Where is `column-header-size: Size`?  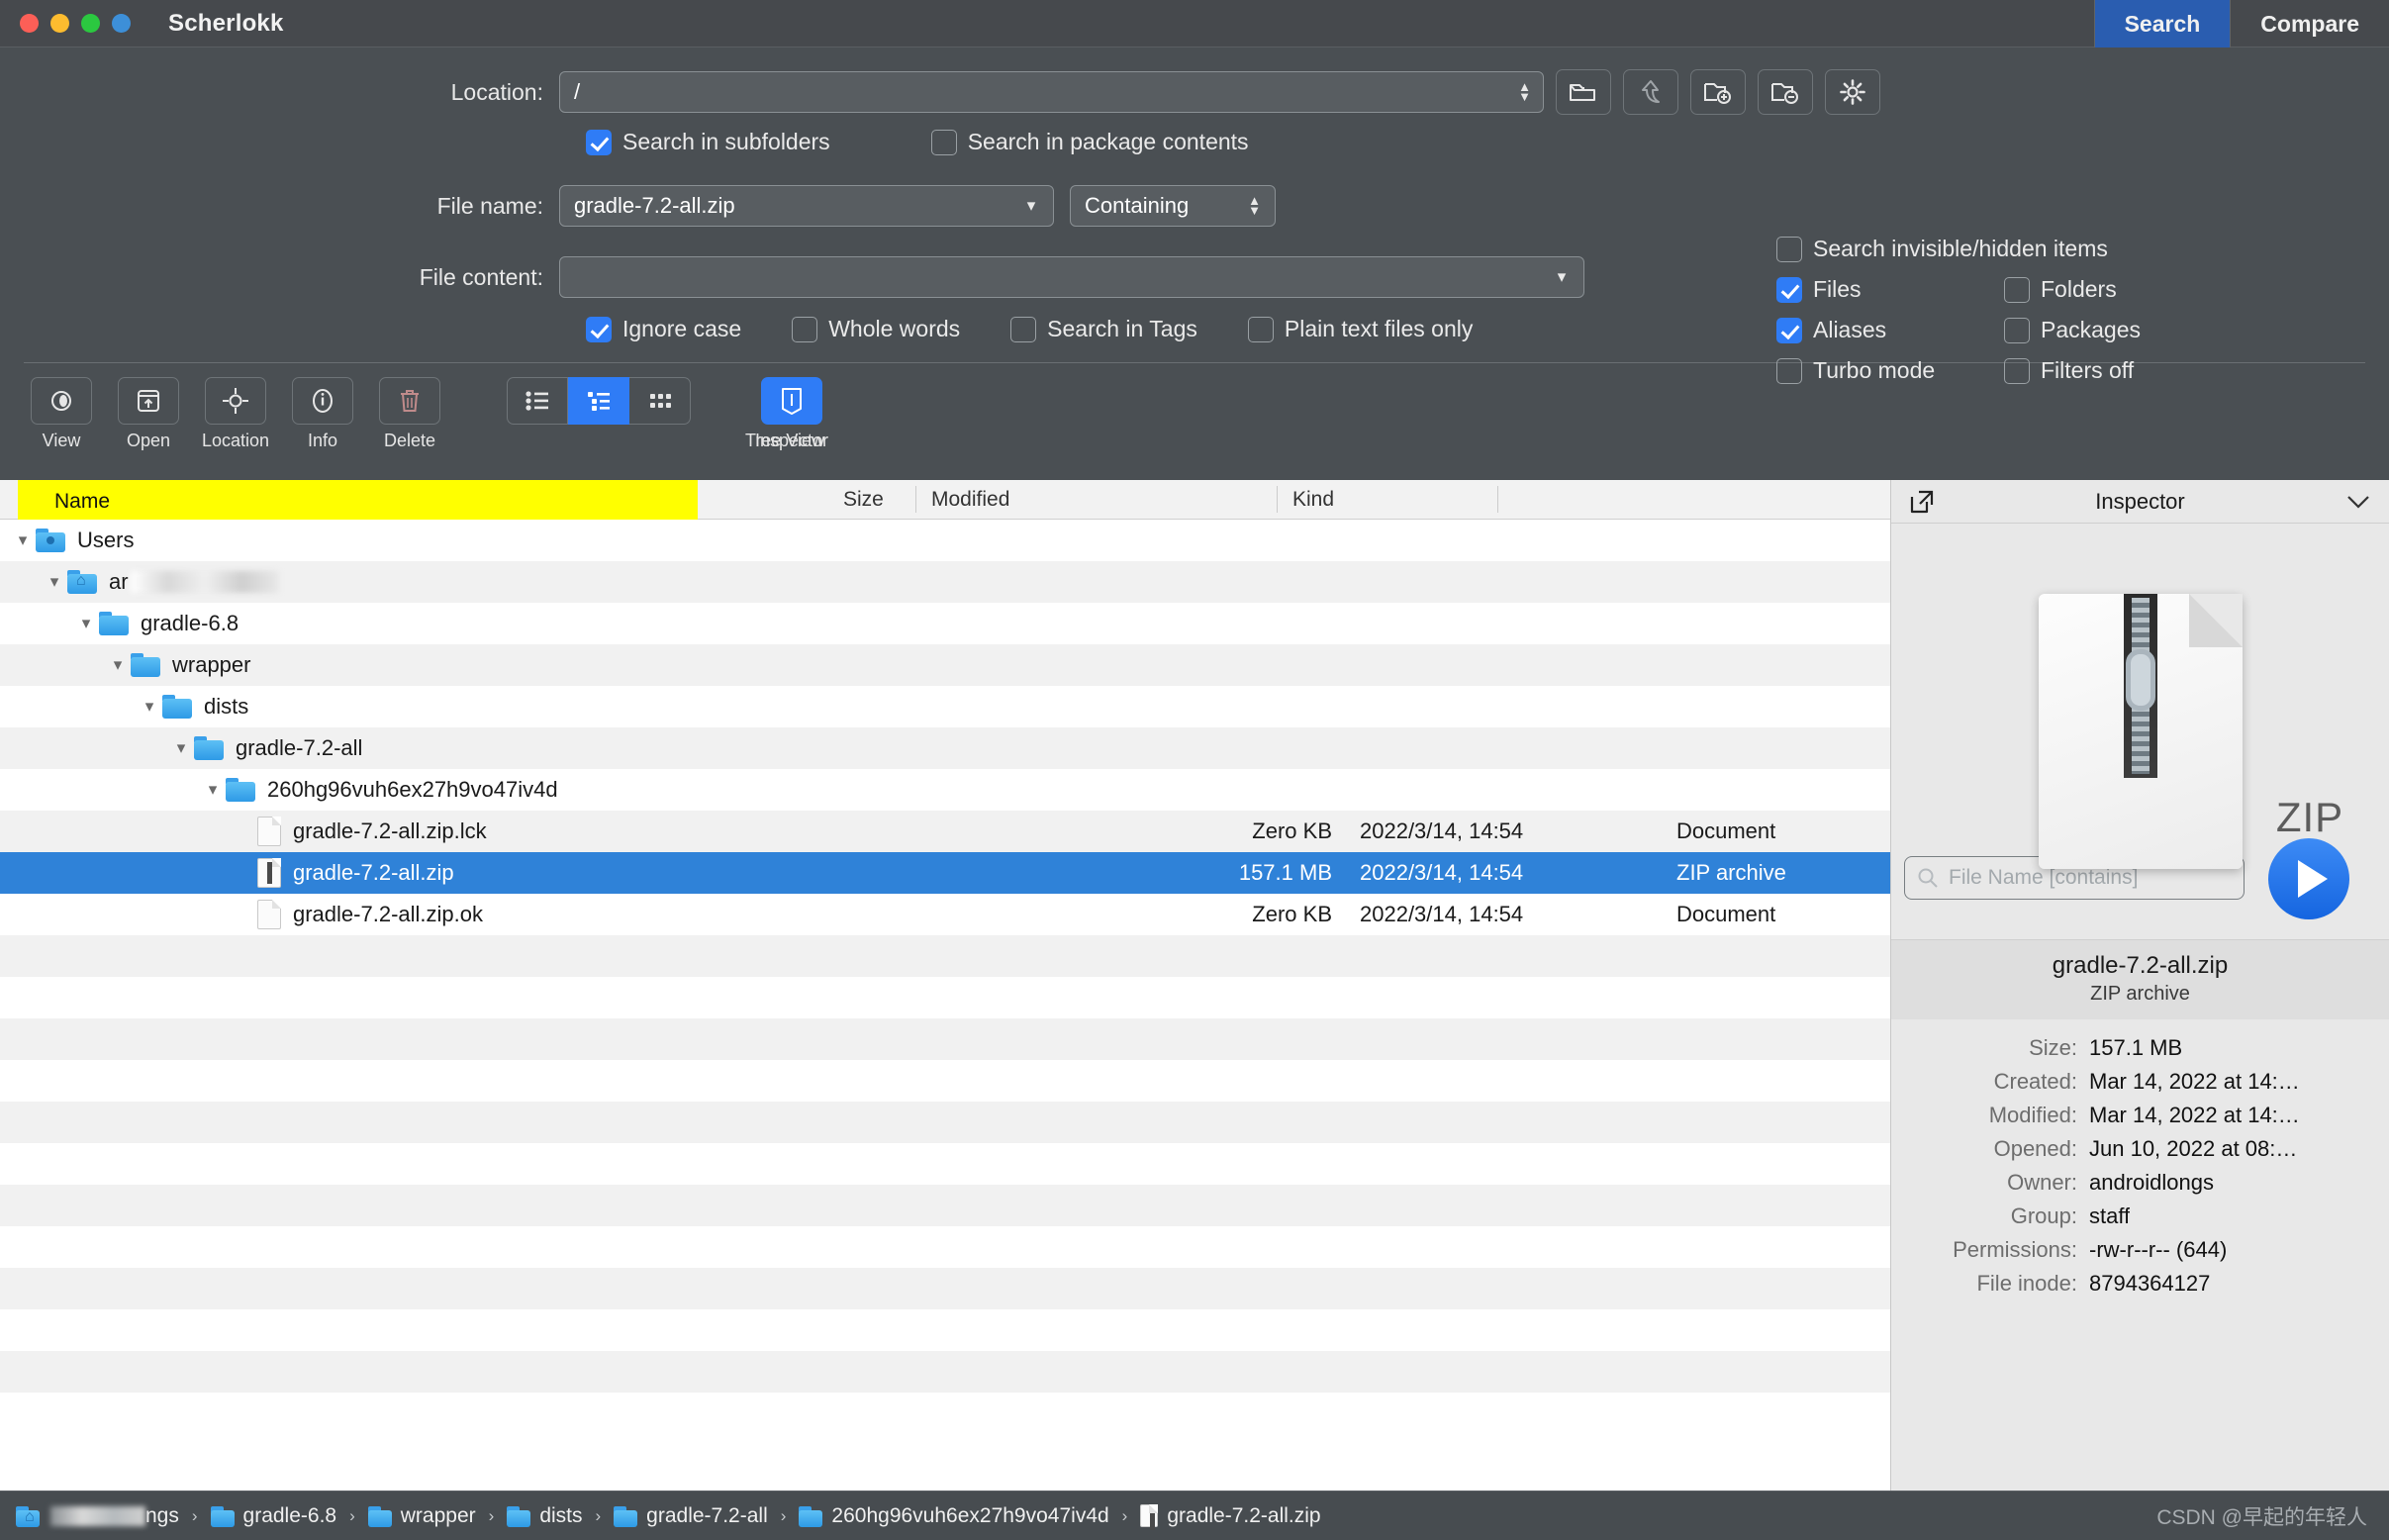
column-header-size: Size is located at coordinates (863, 500).